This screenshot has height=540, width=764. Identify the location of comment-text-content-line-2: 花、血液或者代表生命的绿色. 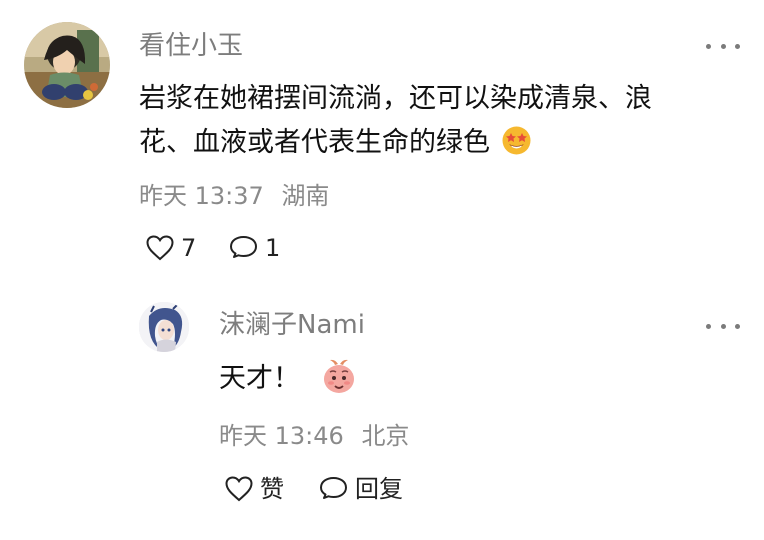
(314, 142).